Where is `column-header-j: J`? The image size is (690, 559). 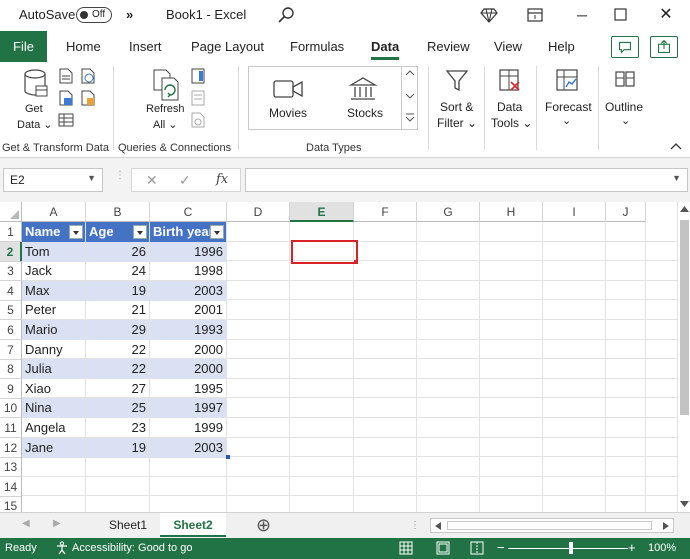 column-header-j: J is located at coordinates (626, 212).